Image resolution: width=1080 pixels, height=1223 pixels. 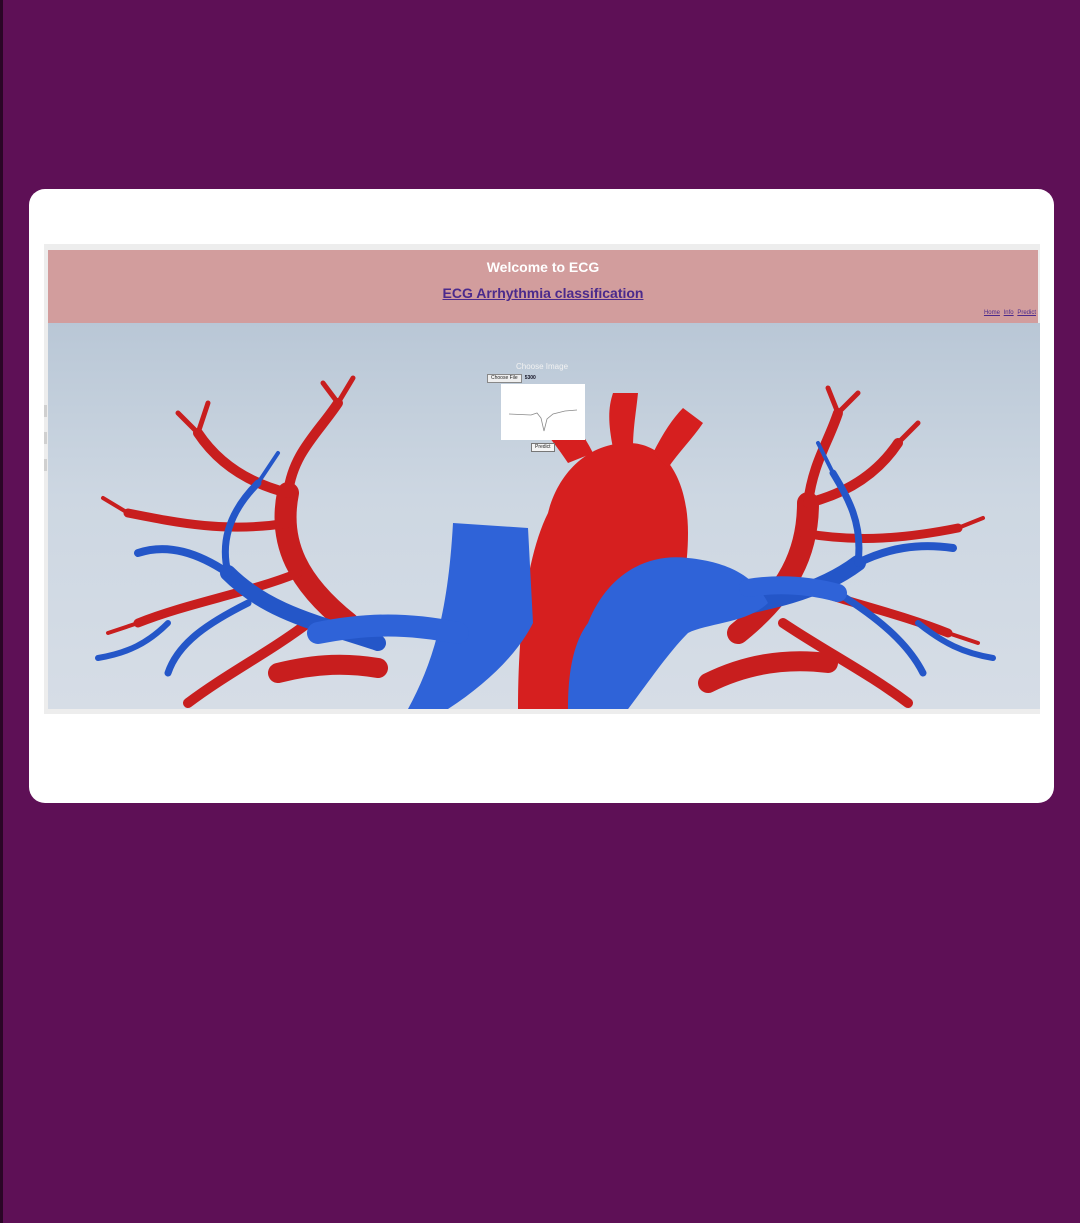 What do you see at coordinates (1026, 313) in the screenshot?
I see `nav-predict-link: Predict` at bounding box center [1026, 313].